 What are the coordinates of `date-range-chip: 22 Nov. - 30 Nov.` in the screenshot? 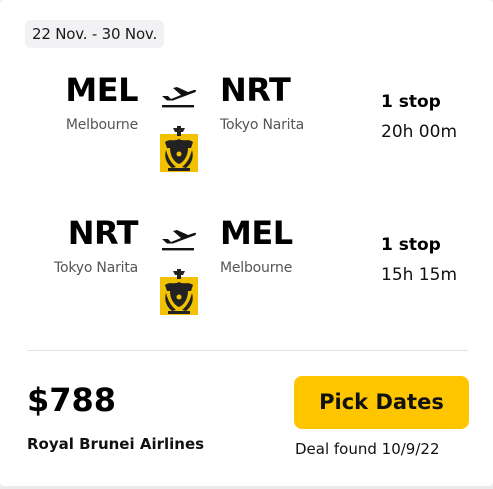 It's located at (95, 34).